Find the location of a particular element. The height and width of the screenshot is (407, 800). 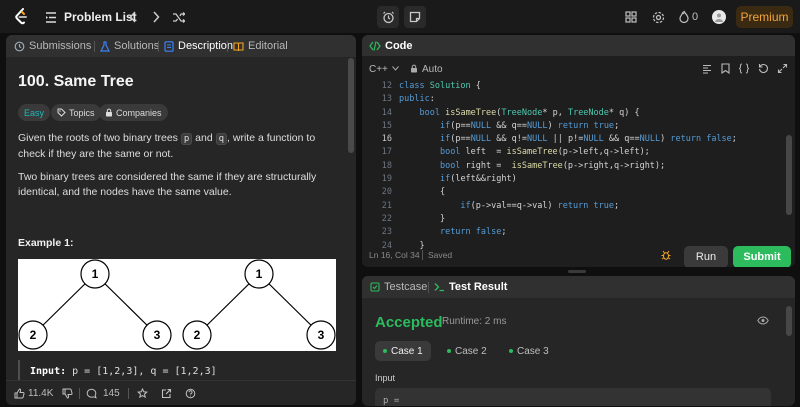

thumbs-up-icon is located at coordinates (19, 393).